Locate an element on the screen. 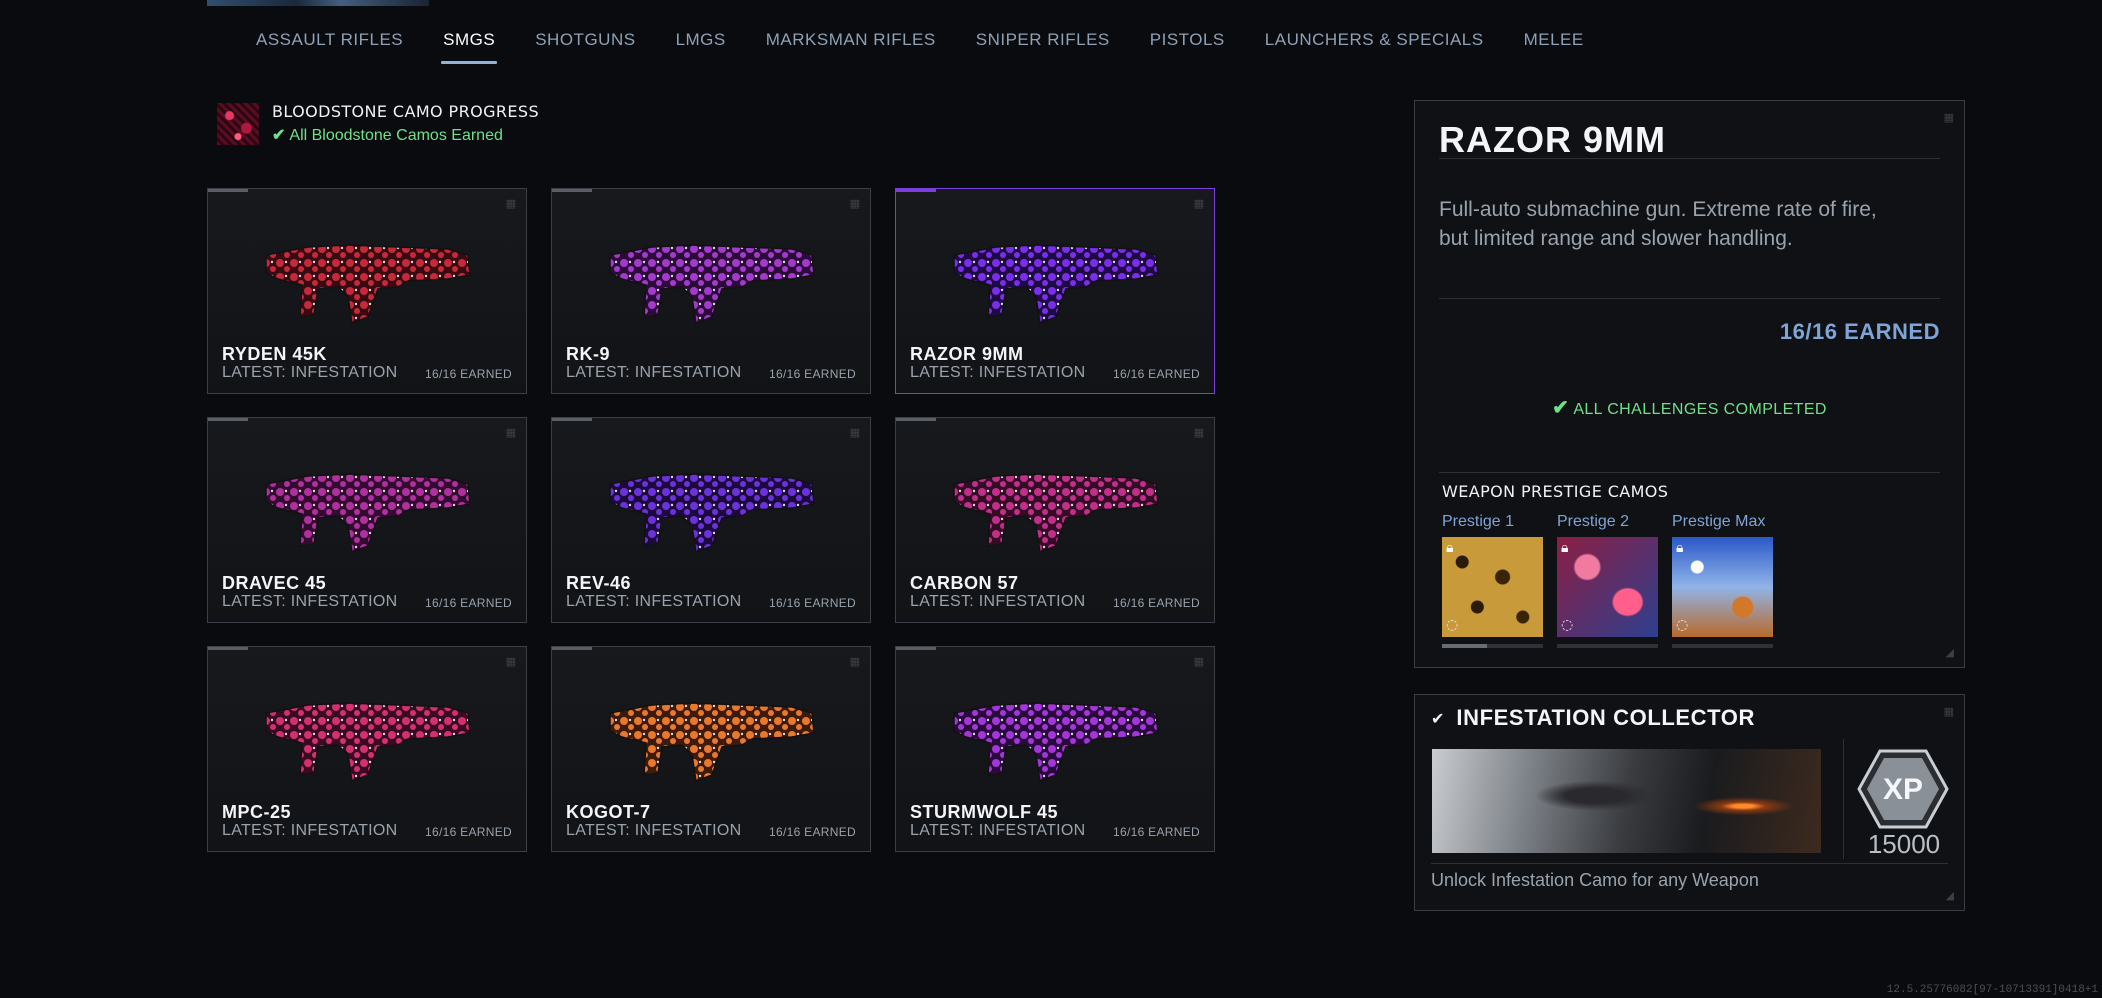 The image size is (2102, 998). weapon-card: ▦ REV-46 LATEST: INFESTATION 16/16 EARNED is located at coordinates (711, 520).